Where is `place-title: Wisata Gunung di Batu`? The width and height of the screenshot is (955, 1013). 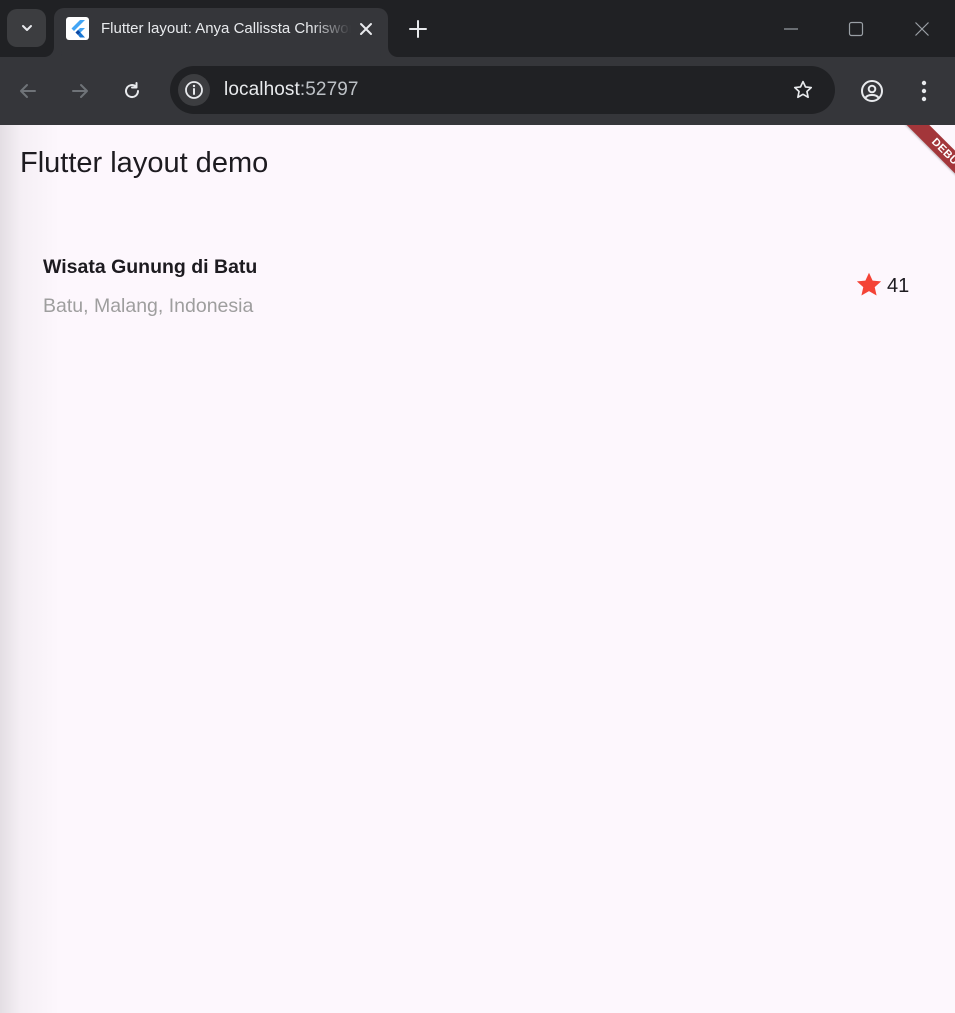 place-title: Wisata Gunung di Batu is located at coordinates (150, 267).